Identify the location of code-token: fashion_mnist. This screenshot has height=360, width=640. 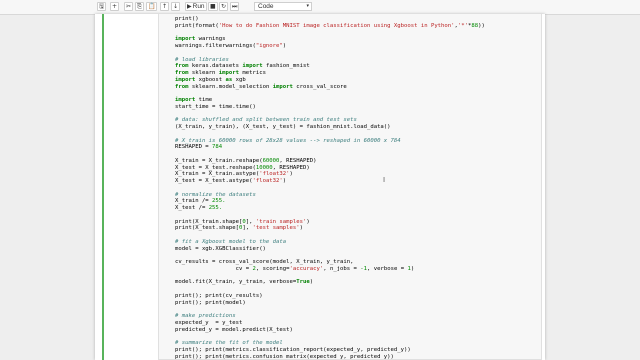
(286, 66).